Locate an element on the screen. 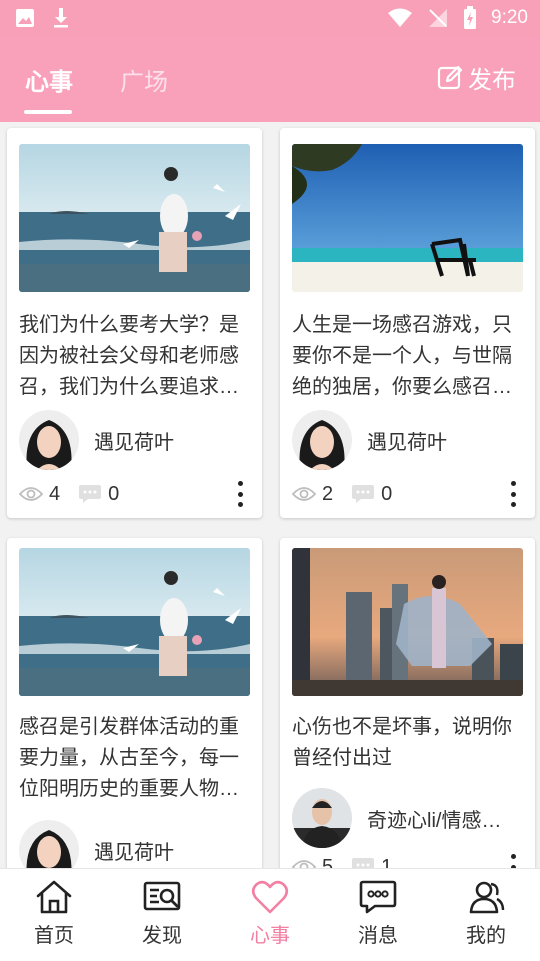 This screenshot has width=540, height=961. download-icon is located at coordinates (61, 18).